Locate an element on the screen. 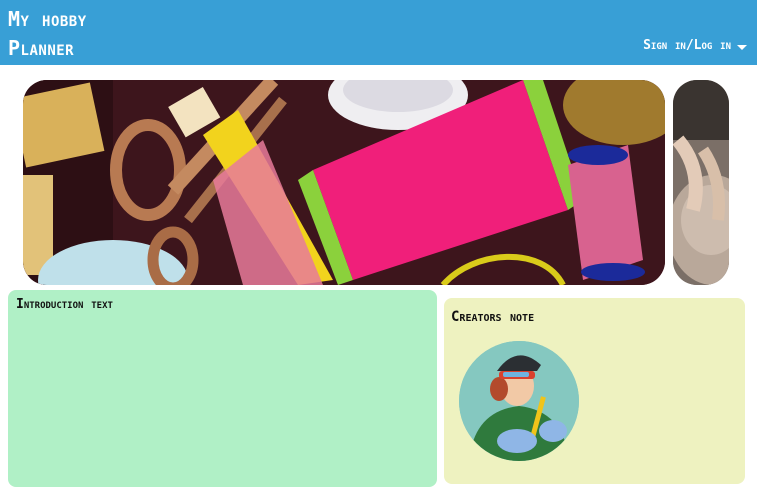 The image size is (757, 498). signin-menu-button: Sign in/Log in is located at coordinates (695, 45).